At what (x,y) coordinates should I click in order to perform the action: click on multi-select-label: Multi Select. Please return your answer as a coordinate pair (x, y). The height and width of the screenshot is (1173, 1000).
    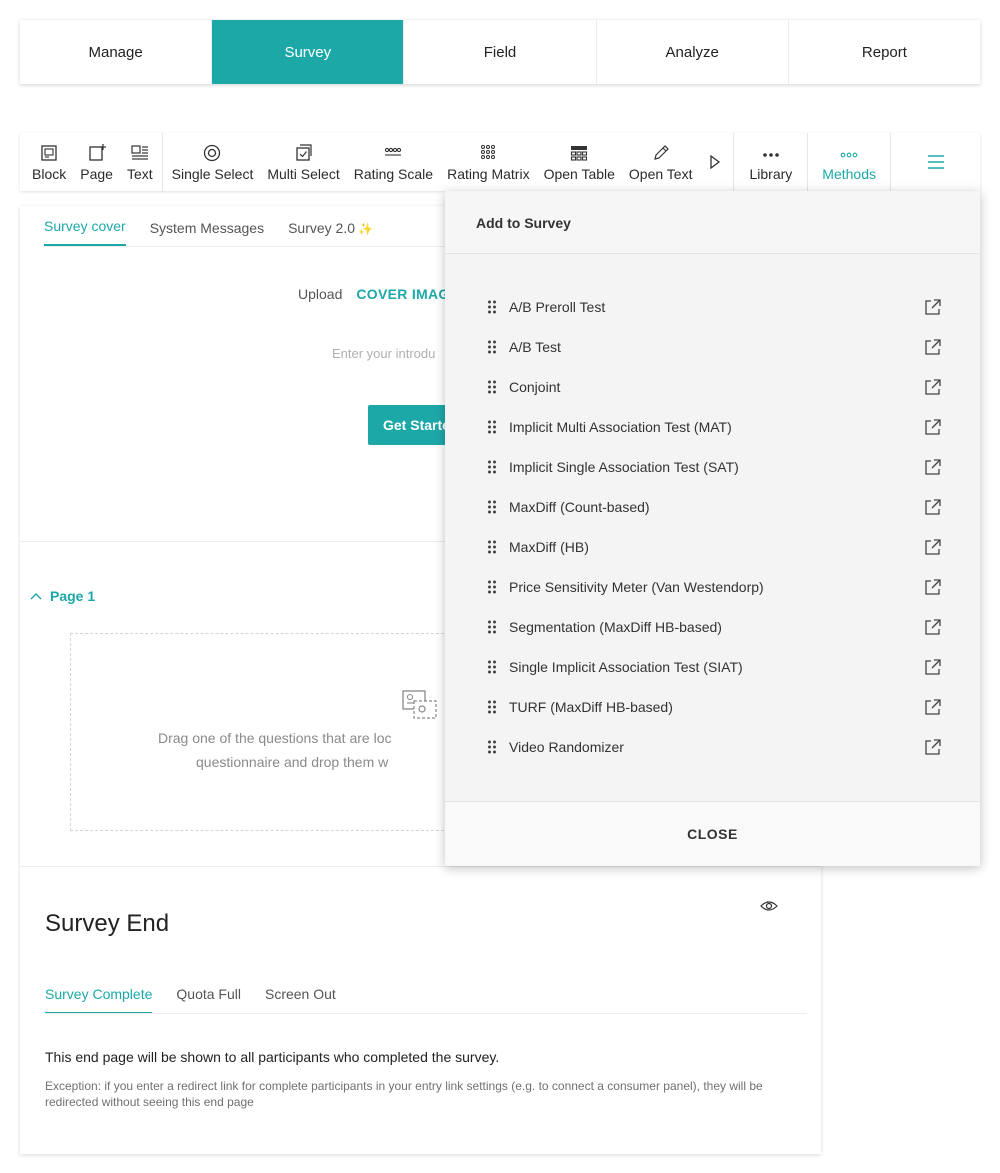
    Looking at the image, I should click on (303, 173).